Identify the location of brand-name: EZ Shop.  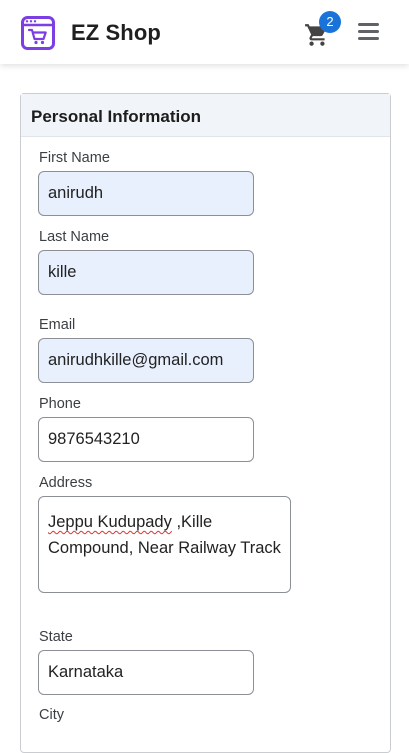
(116, 33).